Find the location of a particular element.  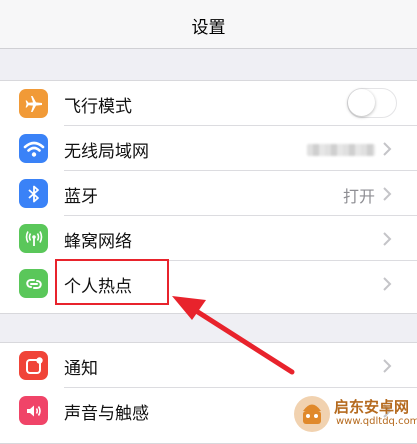

watermark-url: www.qdltdq.com is located at coordinates (376, 421).